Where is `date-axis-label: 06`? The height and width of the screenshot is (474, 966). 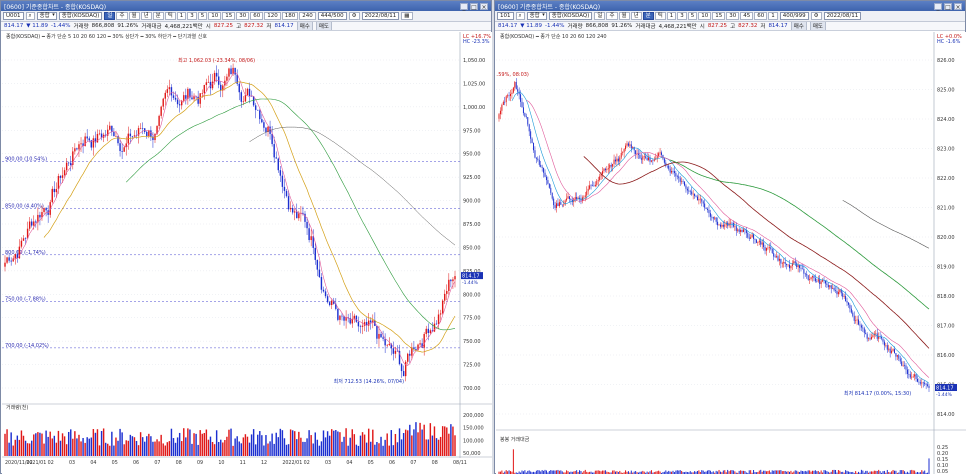
date-axis-label: 06 is located at coordinates (392, 463).